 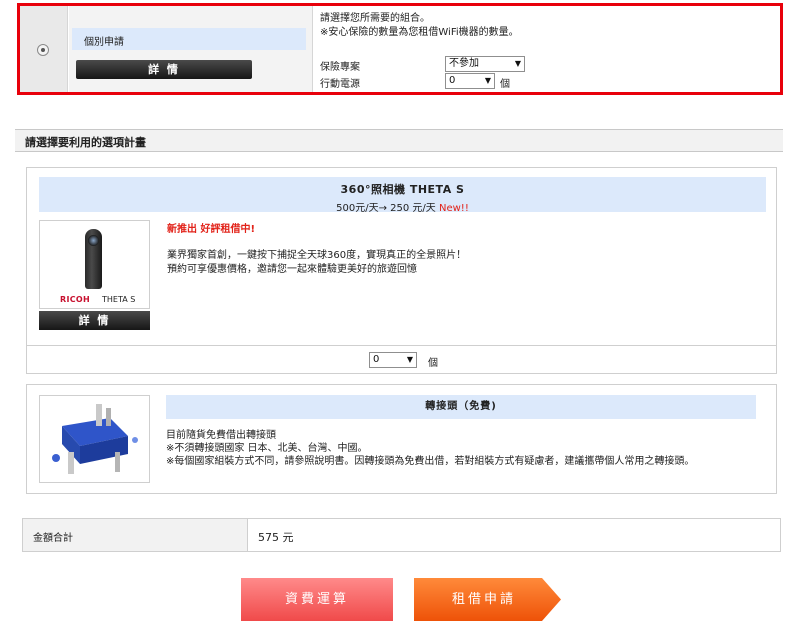 What do you see at coordinates (164, 69) in the screenshot?
I see `plan-detail-button: 詳 情` at bounding box center [164, 69].